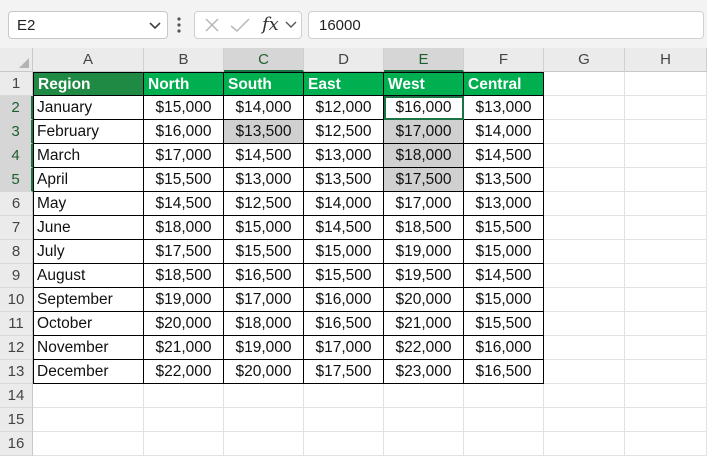 The image size is (707, 460). Describe the element at coordinates (264, 60) in the screenshot. I see `column-header-c: C` at that location.